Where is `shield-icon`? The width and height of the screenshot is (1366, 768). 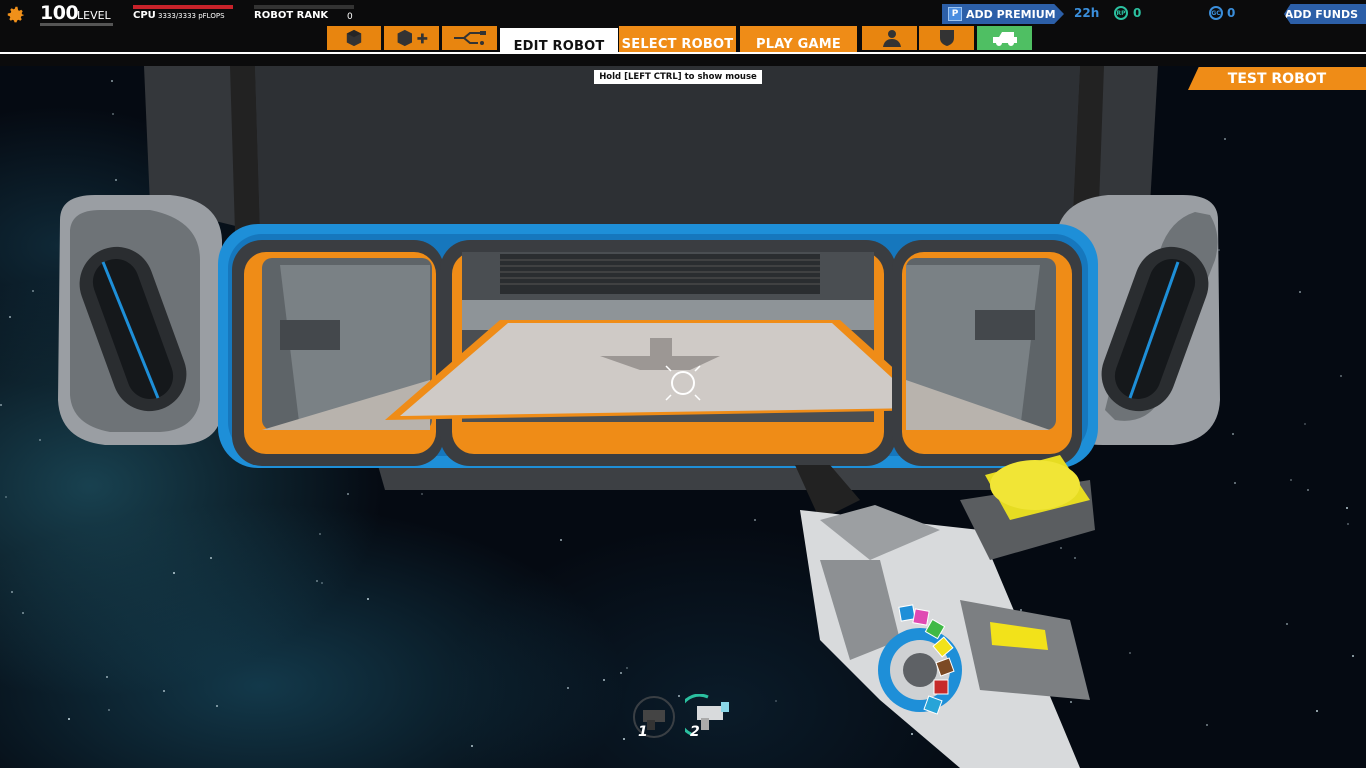 shield-icon is located at coordinates (946, 38).